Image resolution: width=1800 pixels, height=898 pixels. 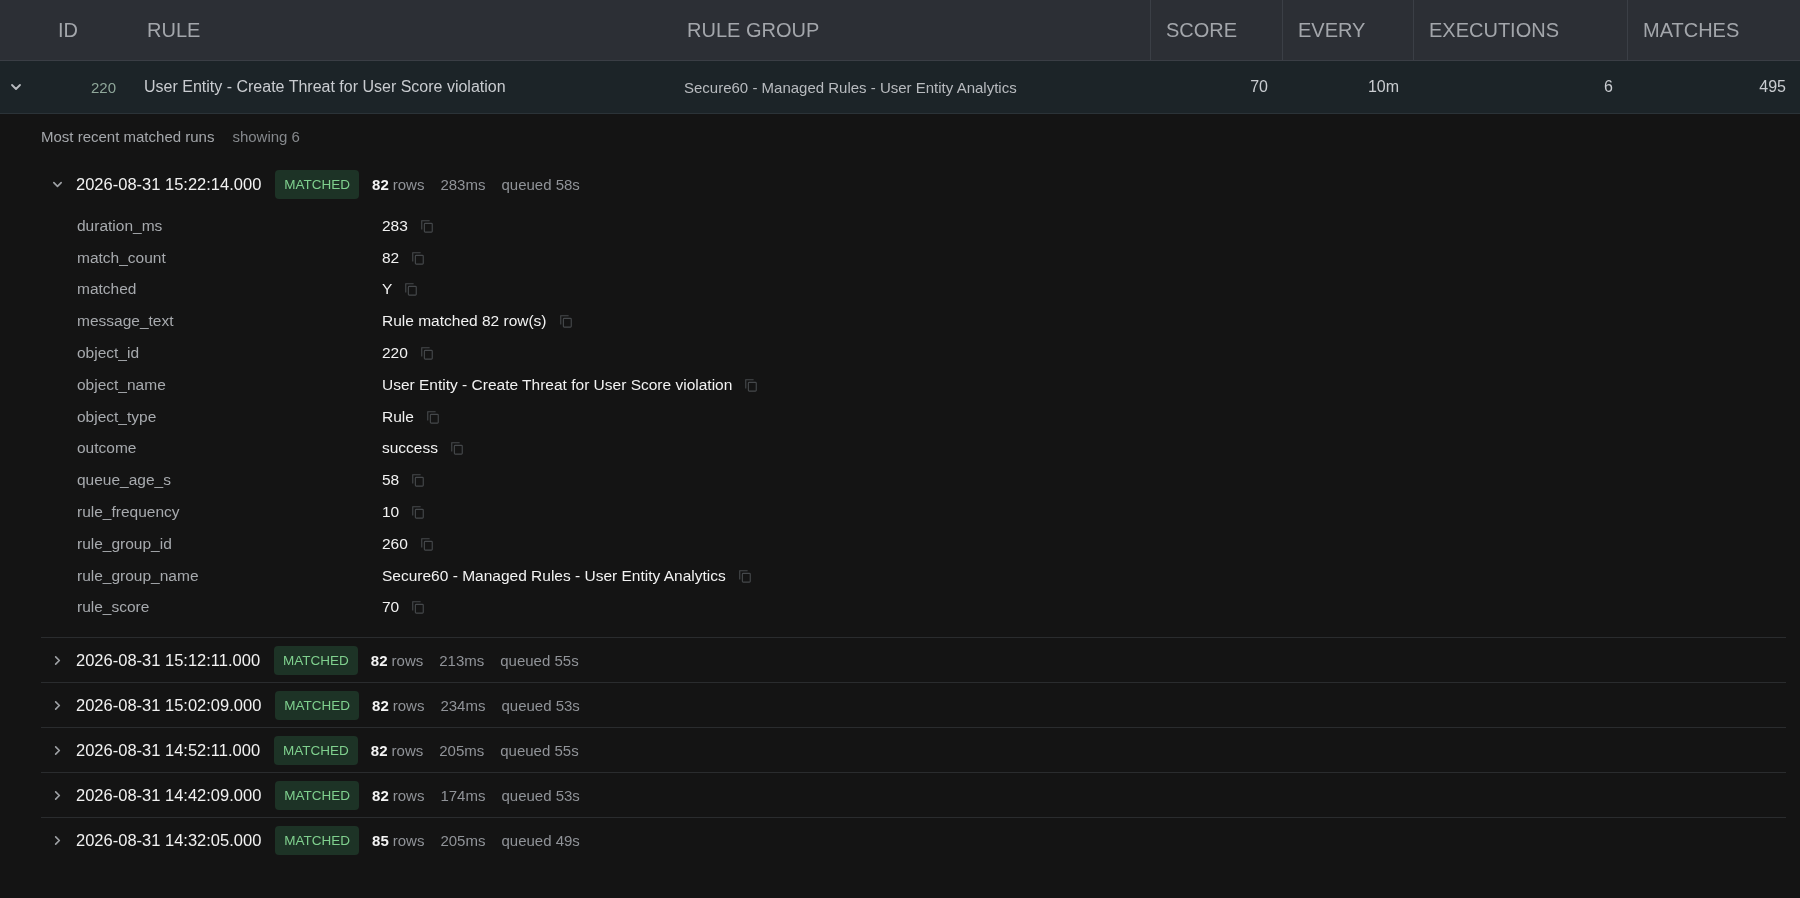 What do you see at coordinates (391, 257) in the screenshot?
I see `field-value: 82` at bounding box center [391, 257].